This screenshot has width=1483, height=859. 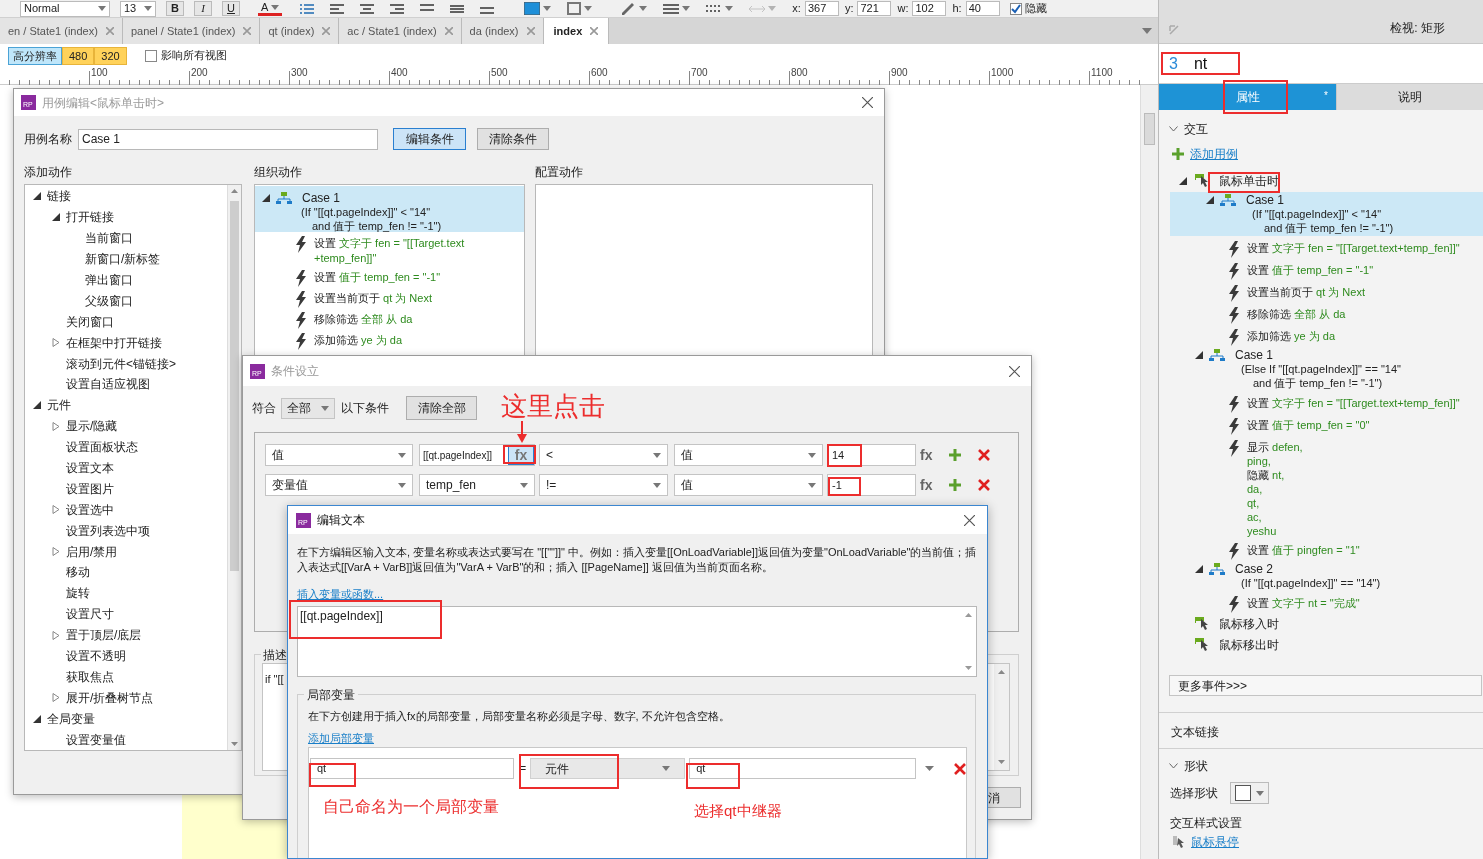 What do you see at coordinates (400, 31) in the screenshot?
I see `document-tab: ac / State1 (index)` at bounding box center [400, 31].